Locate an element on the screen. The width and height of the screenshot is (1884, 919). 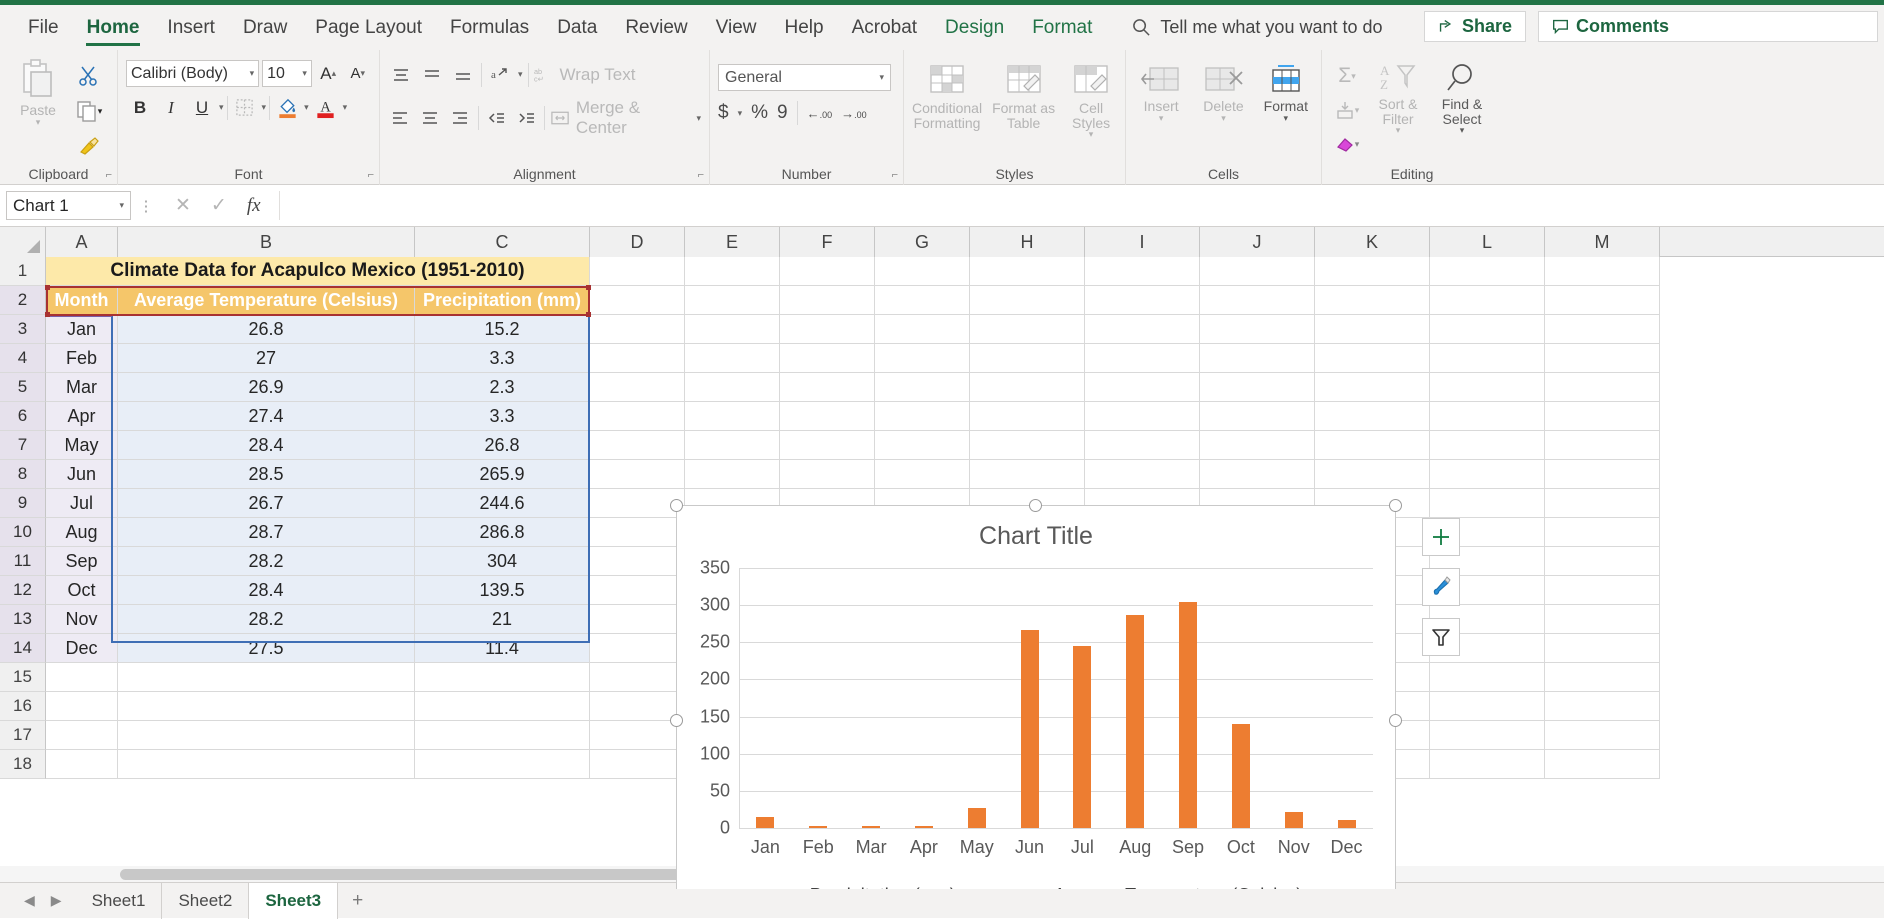
cell-D1 is located at coordinates (637, 271).